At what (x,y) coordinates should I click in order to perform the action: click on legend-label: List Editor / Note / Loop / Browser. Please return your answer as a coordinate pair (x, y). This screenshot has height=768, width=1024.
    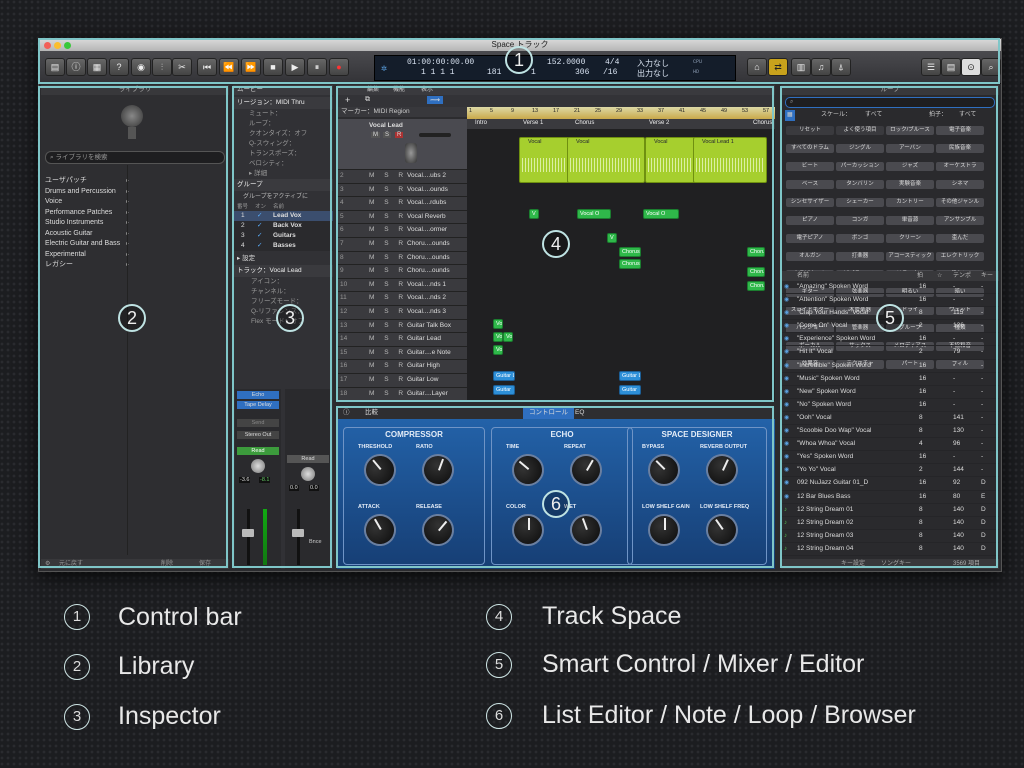
    Looking at the image, I should click on (729, 715).